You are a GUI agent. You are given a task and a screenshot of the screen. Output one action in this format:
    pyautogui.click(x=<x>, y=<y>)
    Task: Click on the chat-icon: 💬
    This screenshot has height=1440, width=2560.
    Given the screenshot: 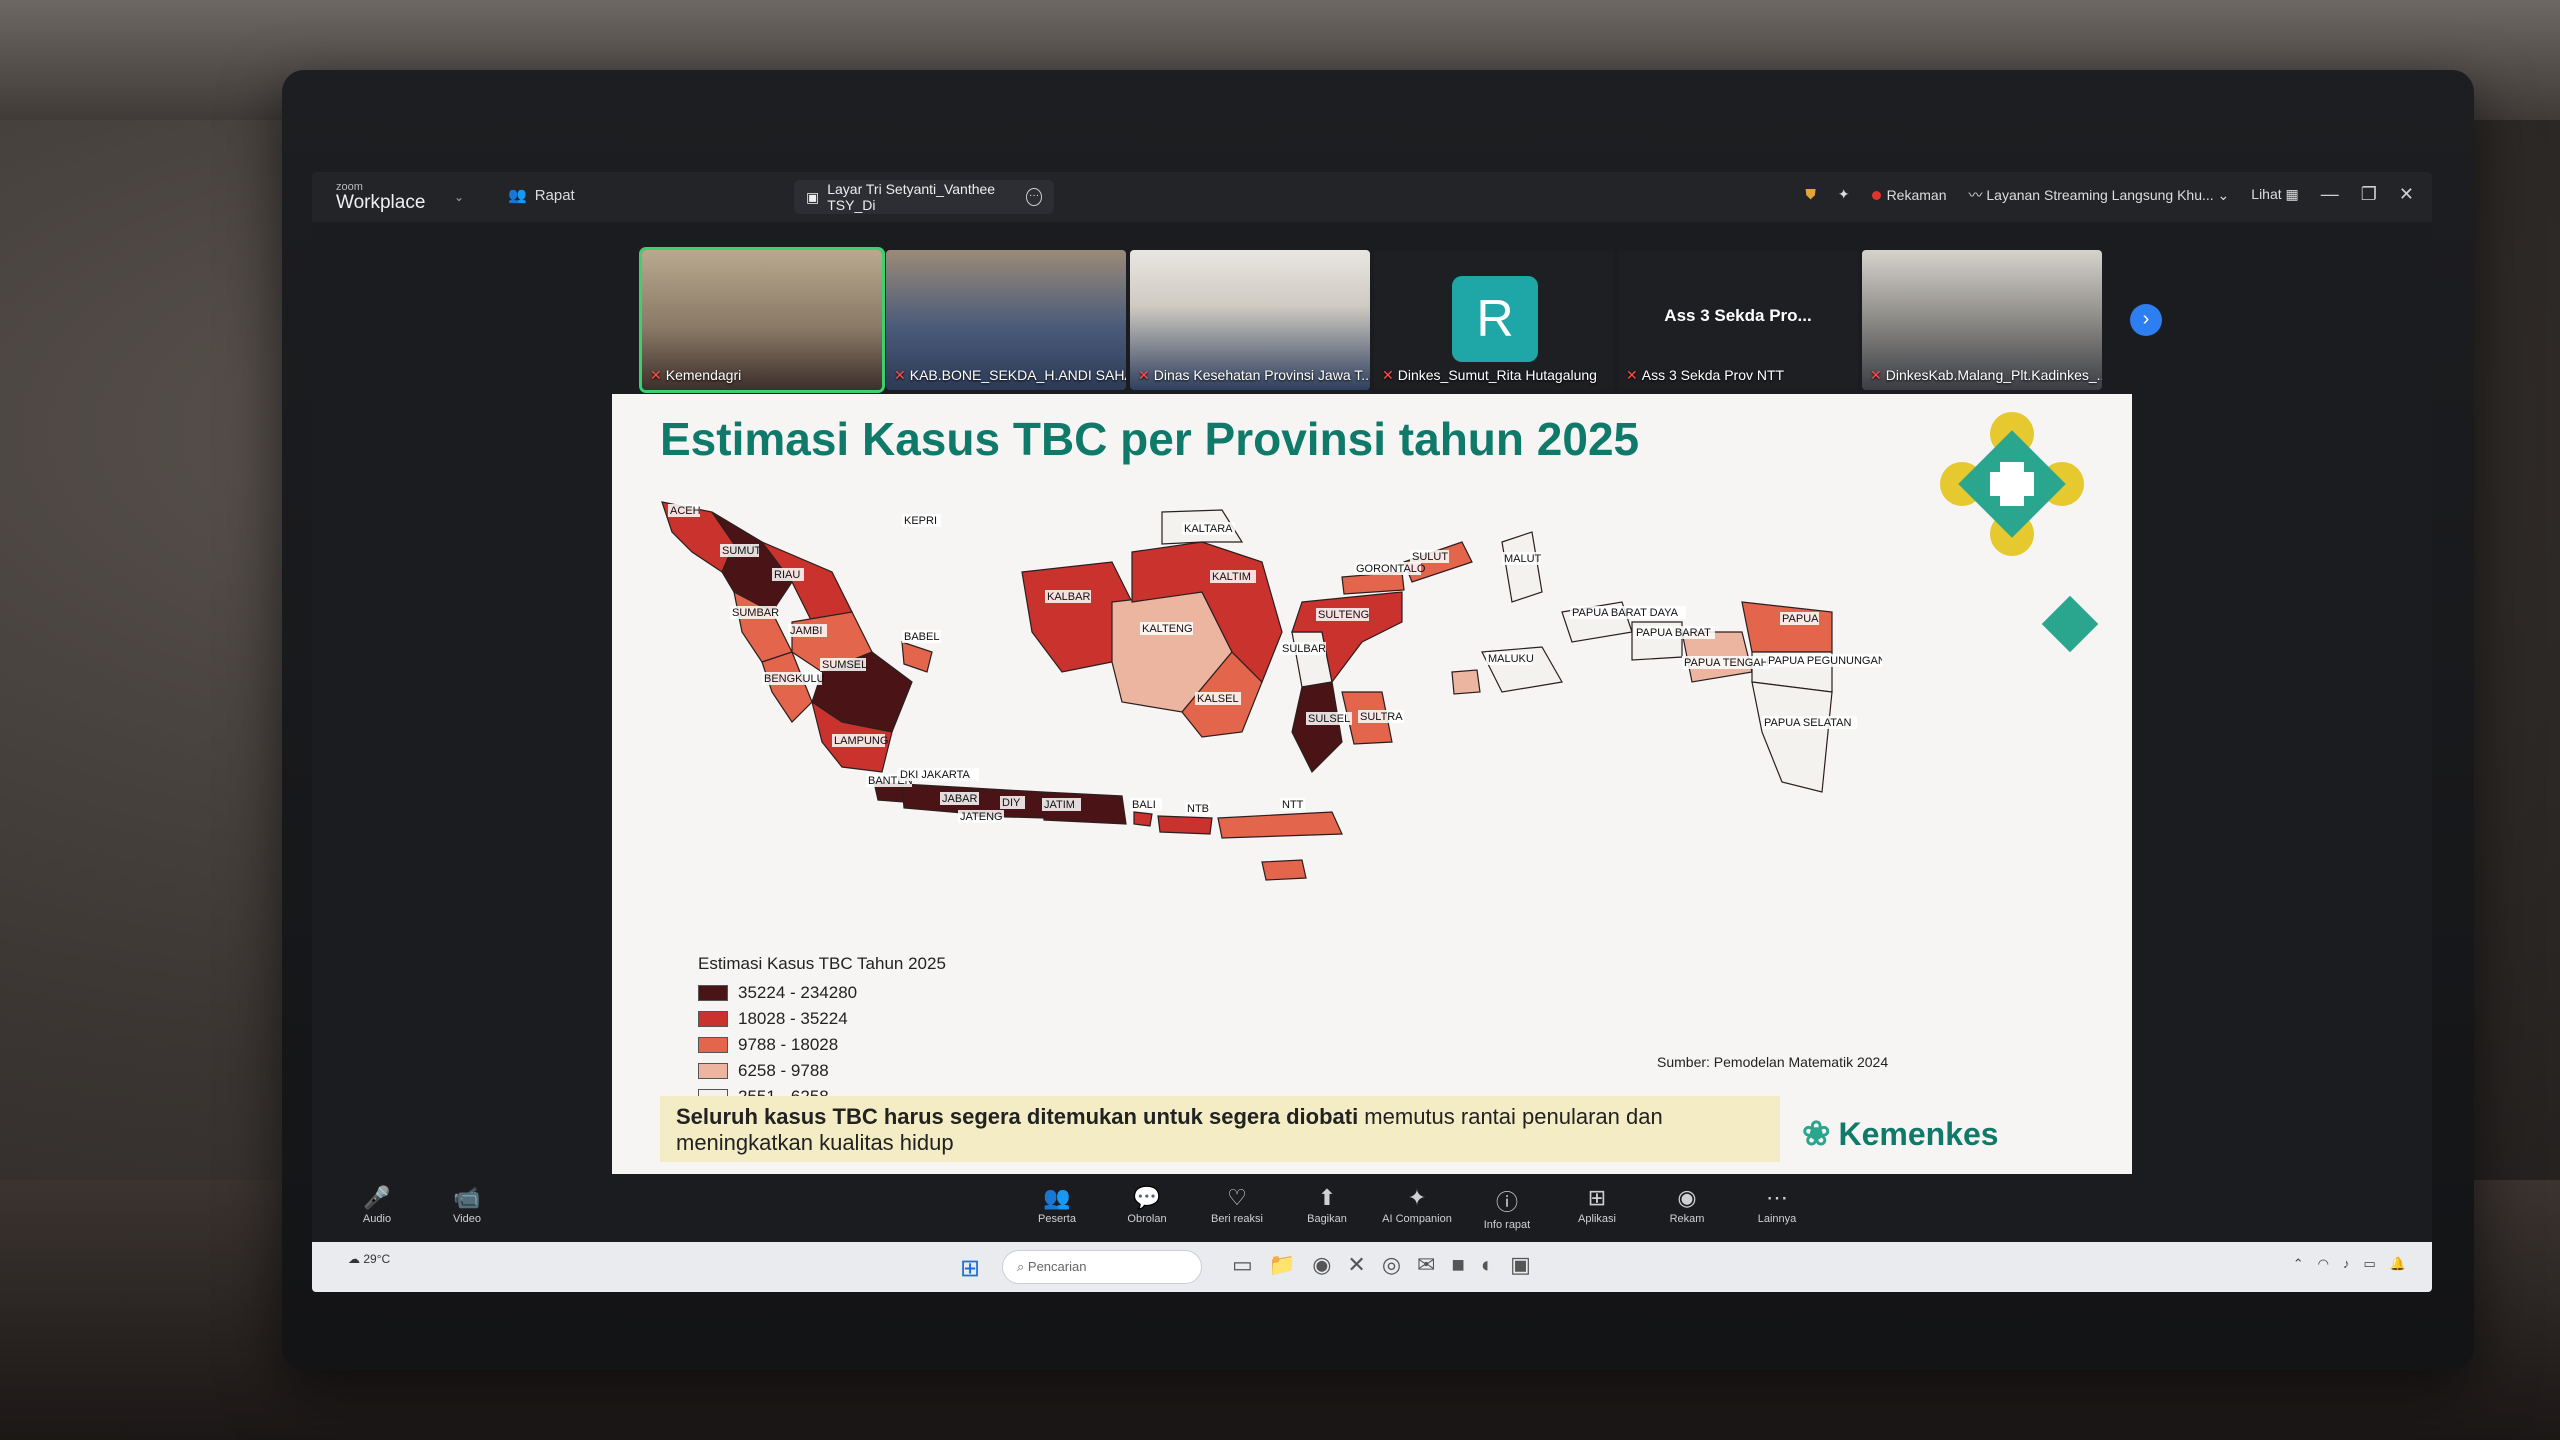 What is the action you would take?
    pyautogui.click(x=1147, y=1197)
    